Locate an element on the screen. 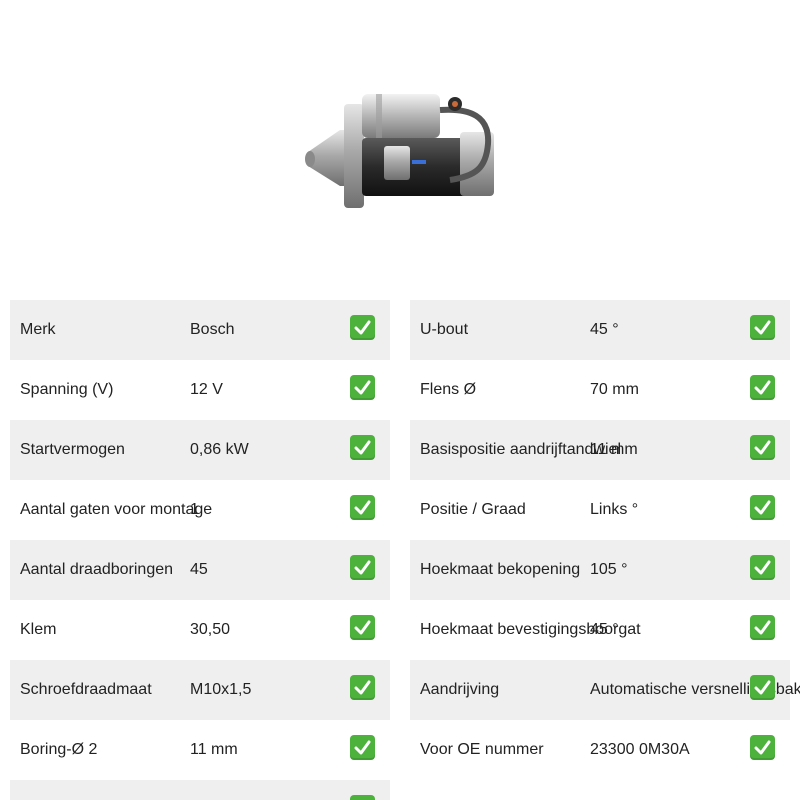 The height and width of the screenshot is (800, 800). spec-value: 30,50 is located at coordinates (210, 629).